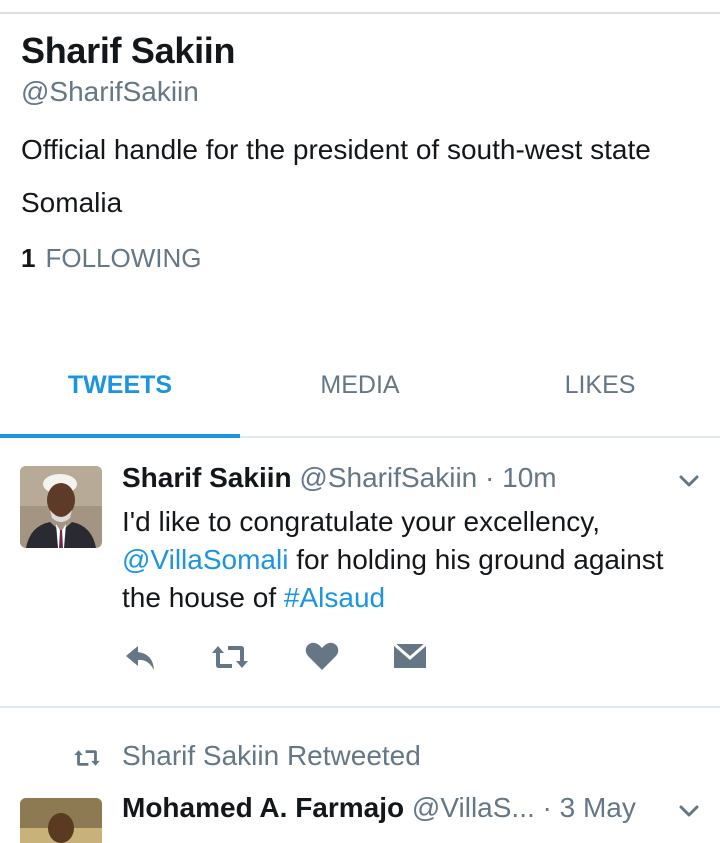  What do you see at coordinates (72, 202) in the screenshot?
I see `profile-location: Somalia` at bounding box center [72, 202].